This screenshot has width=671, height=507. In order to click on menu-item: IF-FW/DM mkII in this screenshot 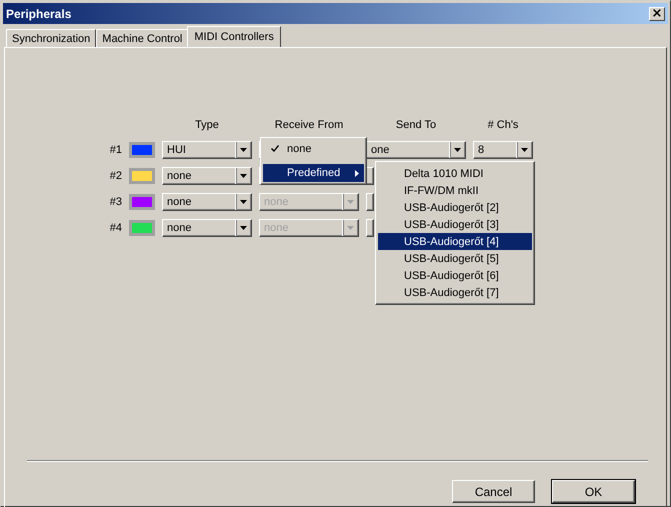, I will do `click(455, 190)`.